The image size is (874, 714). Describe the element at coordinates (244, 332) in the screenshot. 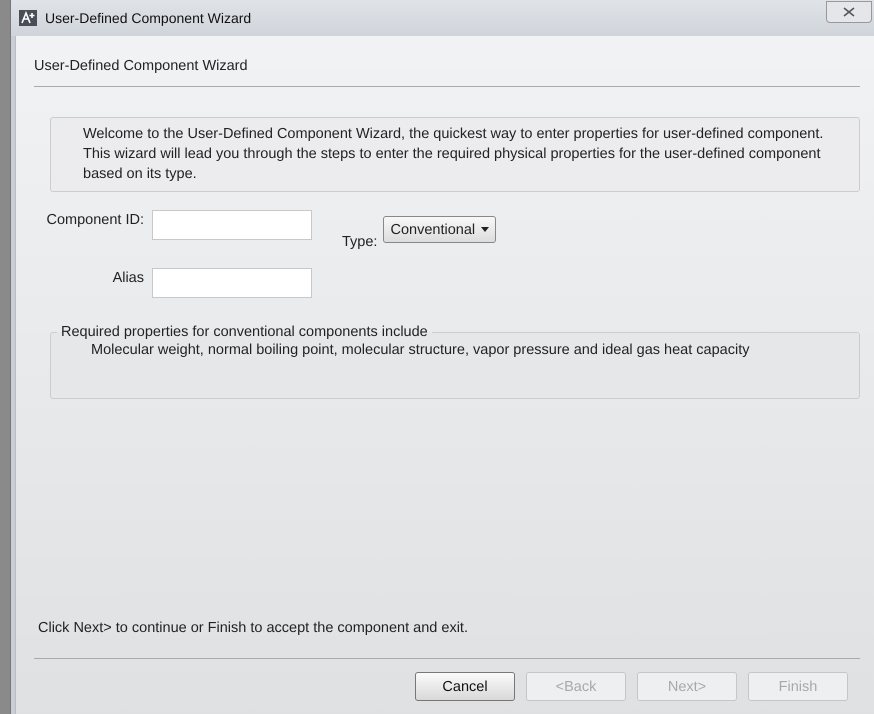

I see `group-title: Required properties for conventional components include` at that location.